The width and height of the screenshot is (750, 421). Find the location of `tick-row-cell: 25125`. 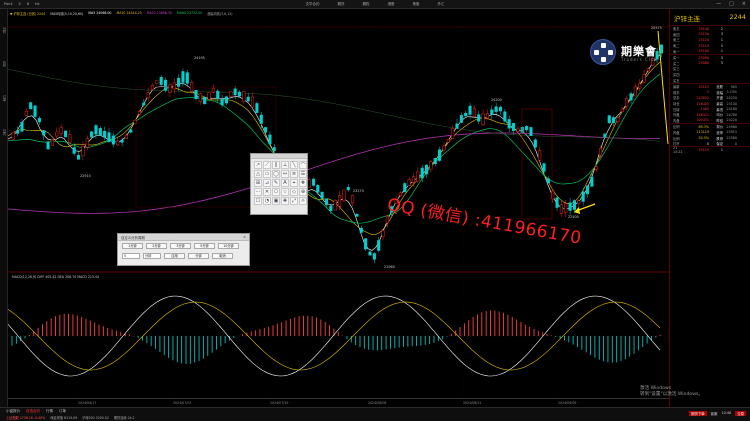

tick-row-cell: 25125 is located at coordinates (704, 150).